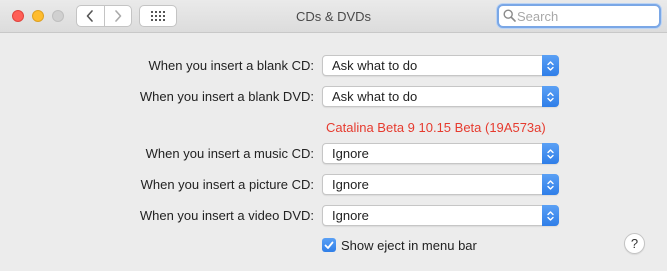 Image resolution: width=667 pixels, height=271 pixels. I want to click on setting-row-picture-cd: When you insert a picture CD: Ignore, so click(333, 185).